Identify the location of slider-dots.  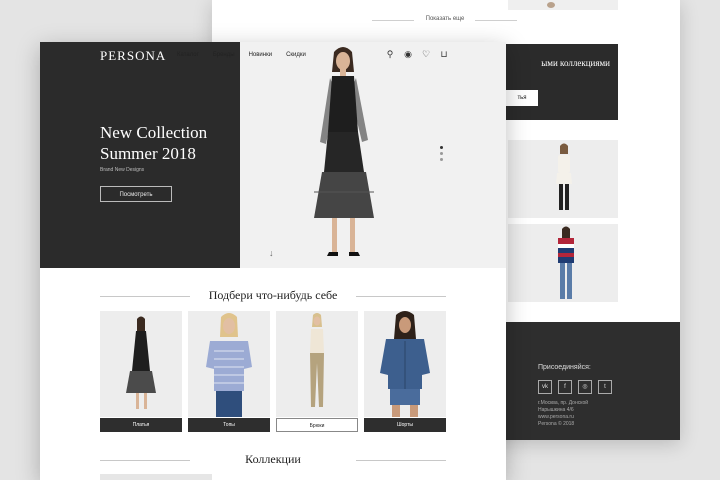
(441, 153).